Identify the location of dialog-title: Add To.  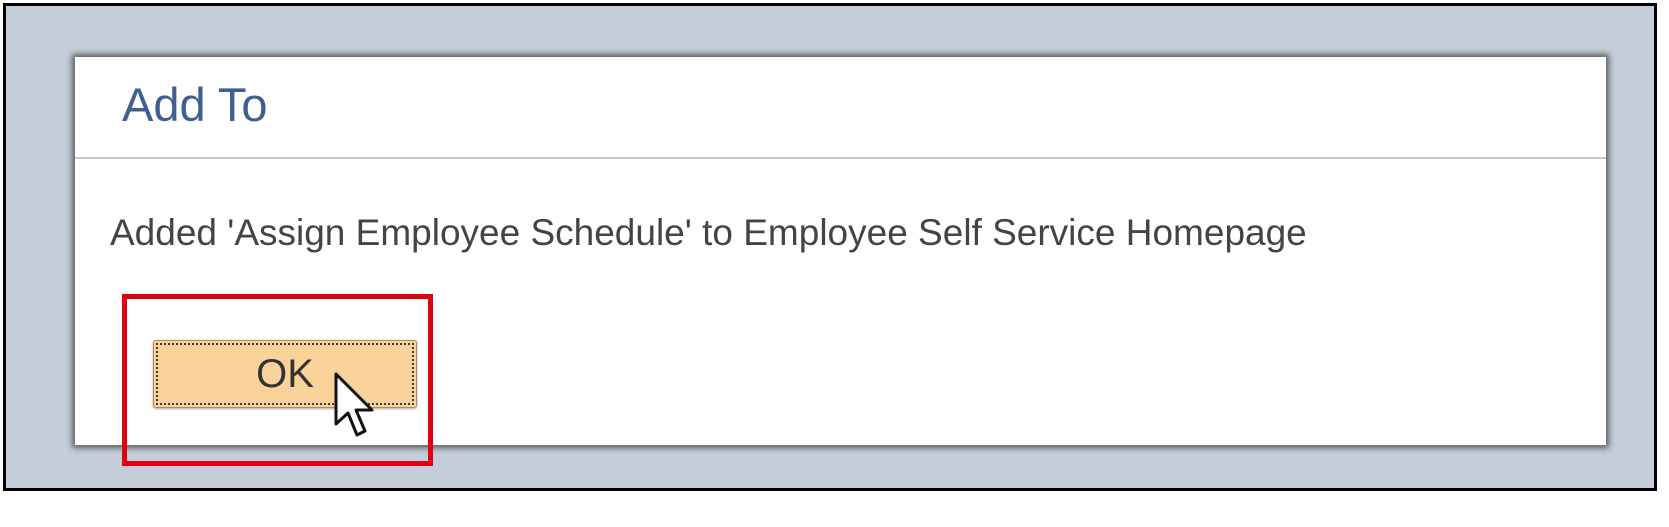
(195, 104).